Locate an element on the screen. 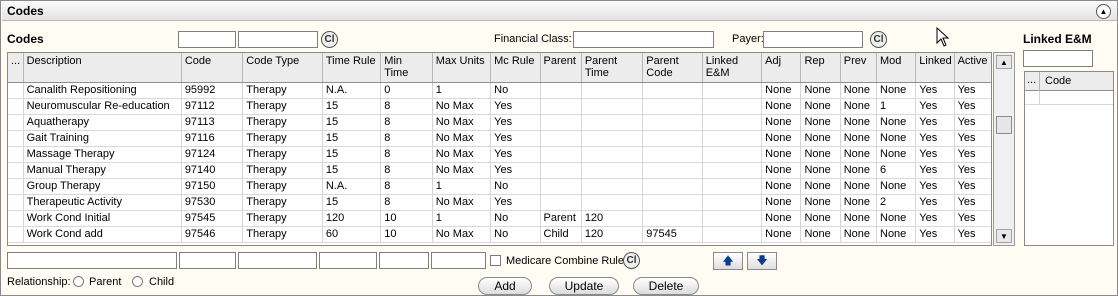  linked-em-col-code: Code is located at coordinates (1058, 81).